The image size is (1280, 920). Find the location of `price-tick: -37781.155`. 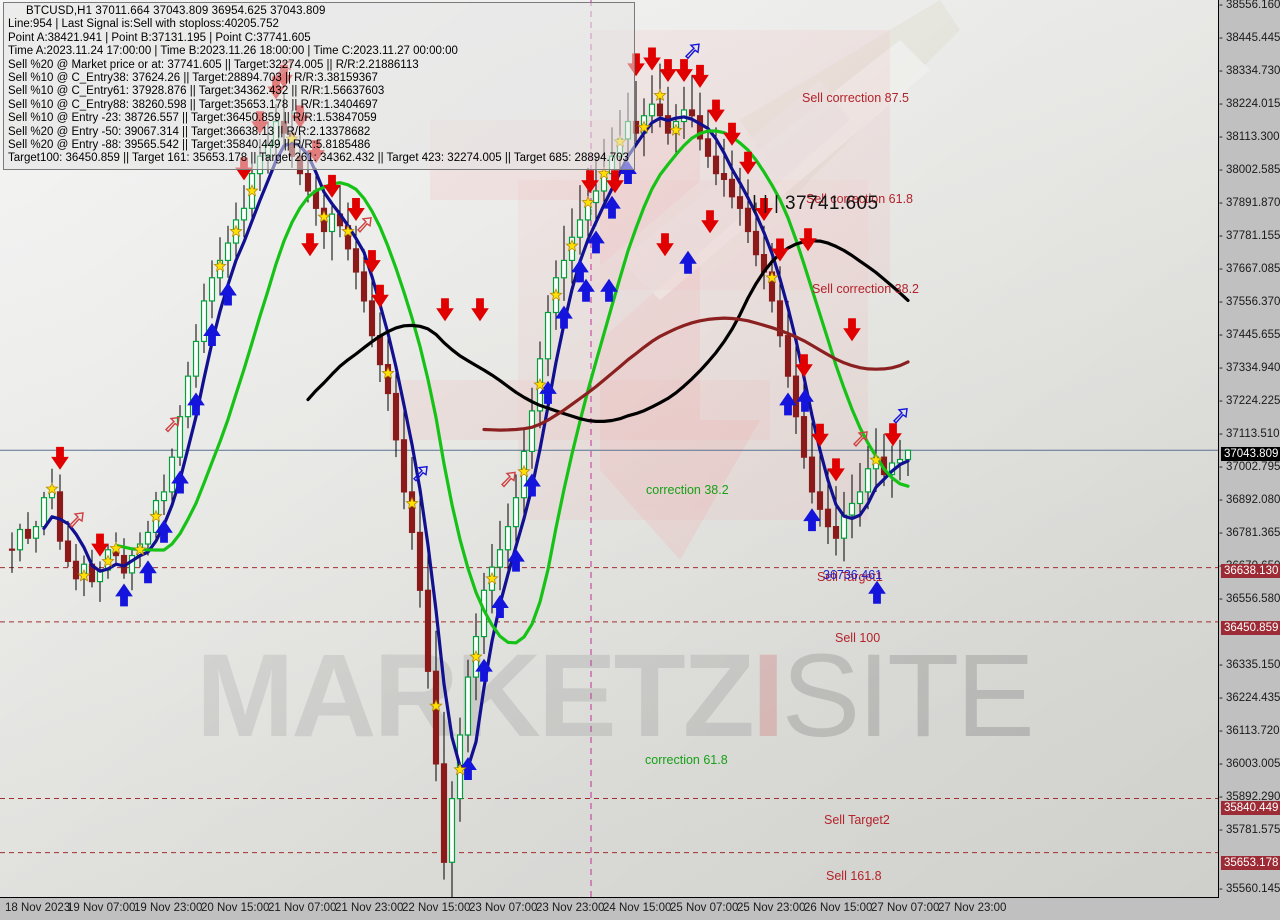

price-tick: -37781.155 is located at coordinates (1249, 236).